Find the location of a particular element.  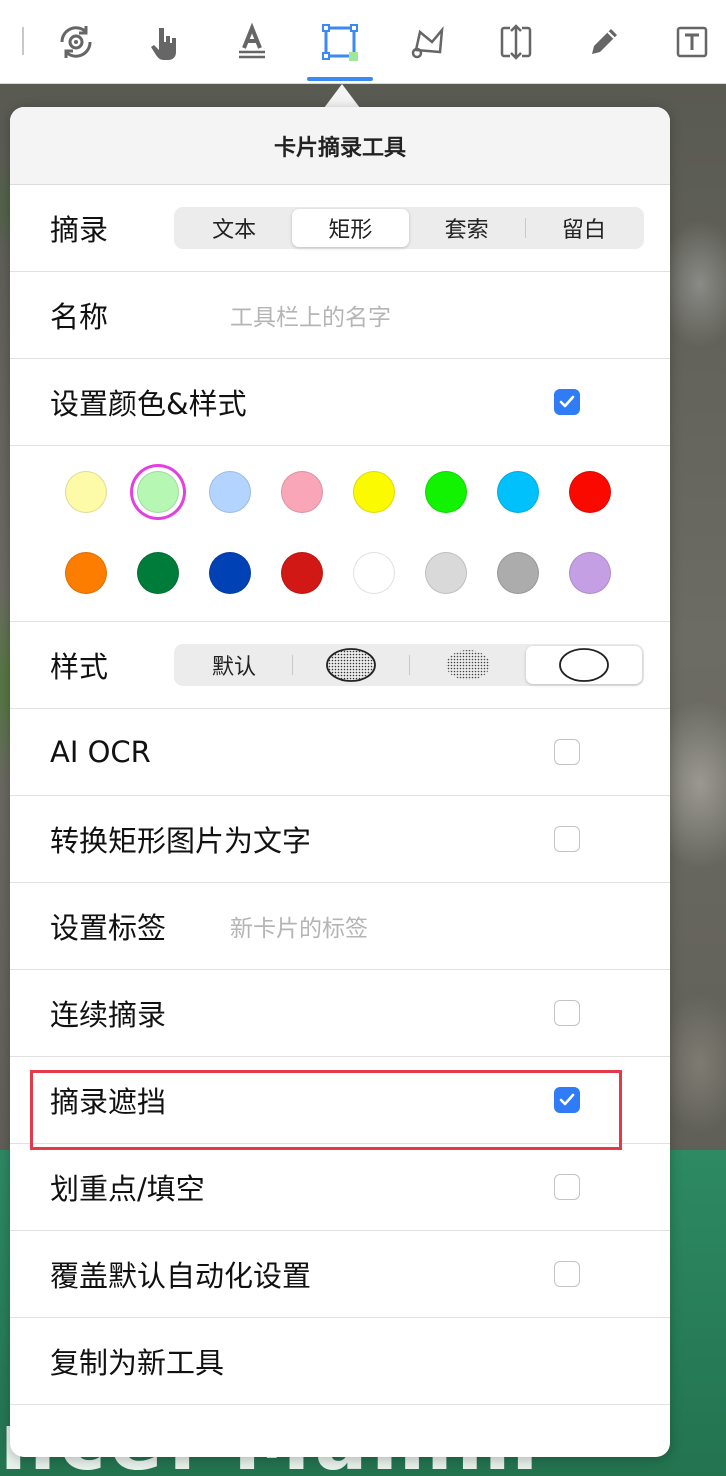

dotted-ellipse-outline-icon is located at coordinates (351, 665).